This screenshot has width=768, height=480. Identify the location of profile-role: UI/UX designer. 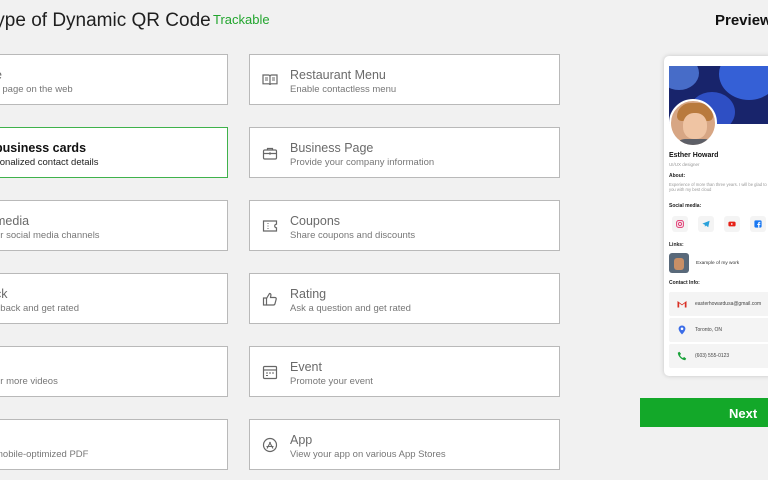
(684, 164).